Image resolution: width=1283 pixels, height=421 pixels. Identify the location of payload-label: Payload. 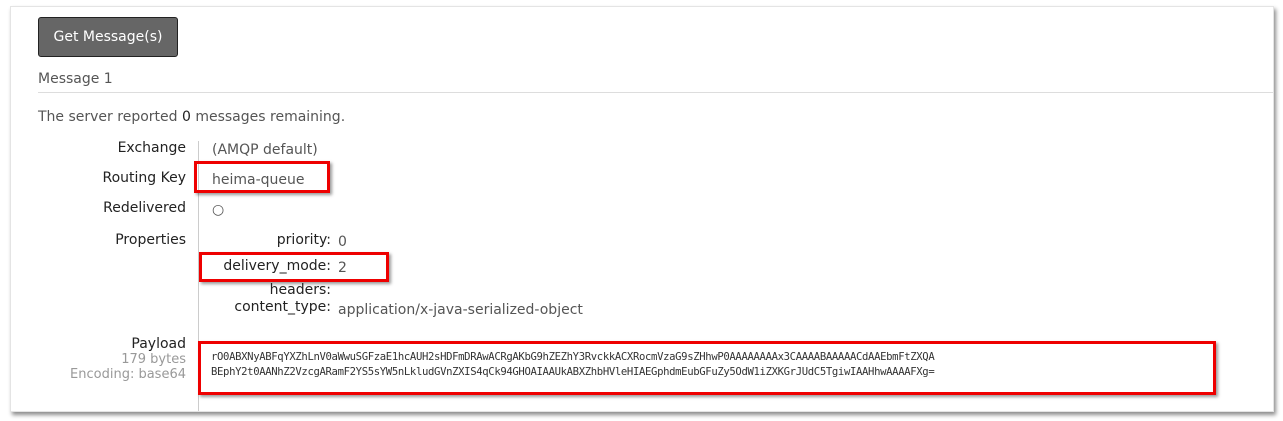
(158, 344).